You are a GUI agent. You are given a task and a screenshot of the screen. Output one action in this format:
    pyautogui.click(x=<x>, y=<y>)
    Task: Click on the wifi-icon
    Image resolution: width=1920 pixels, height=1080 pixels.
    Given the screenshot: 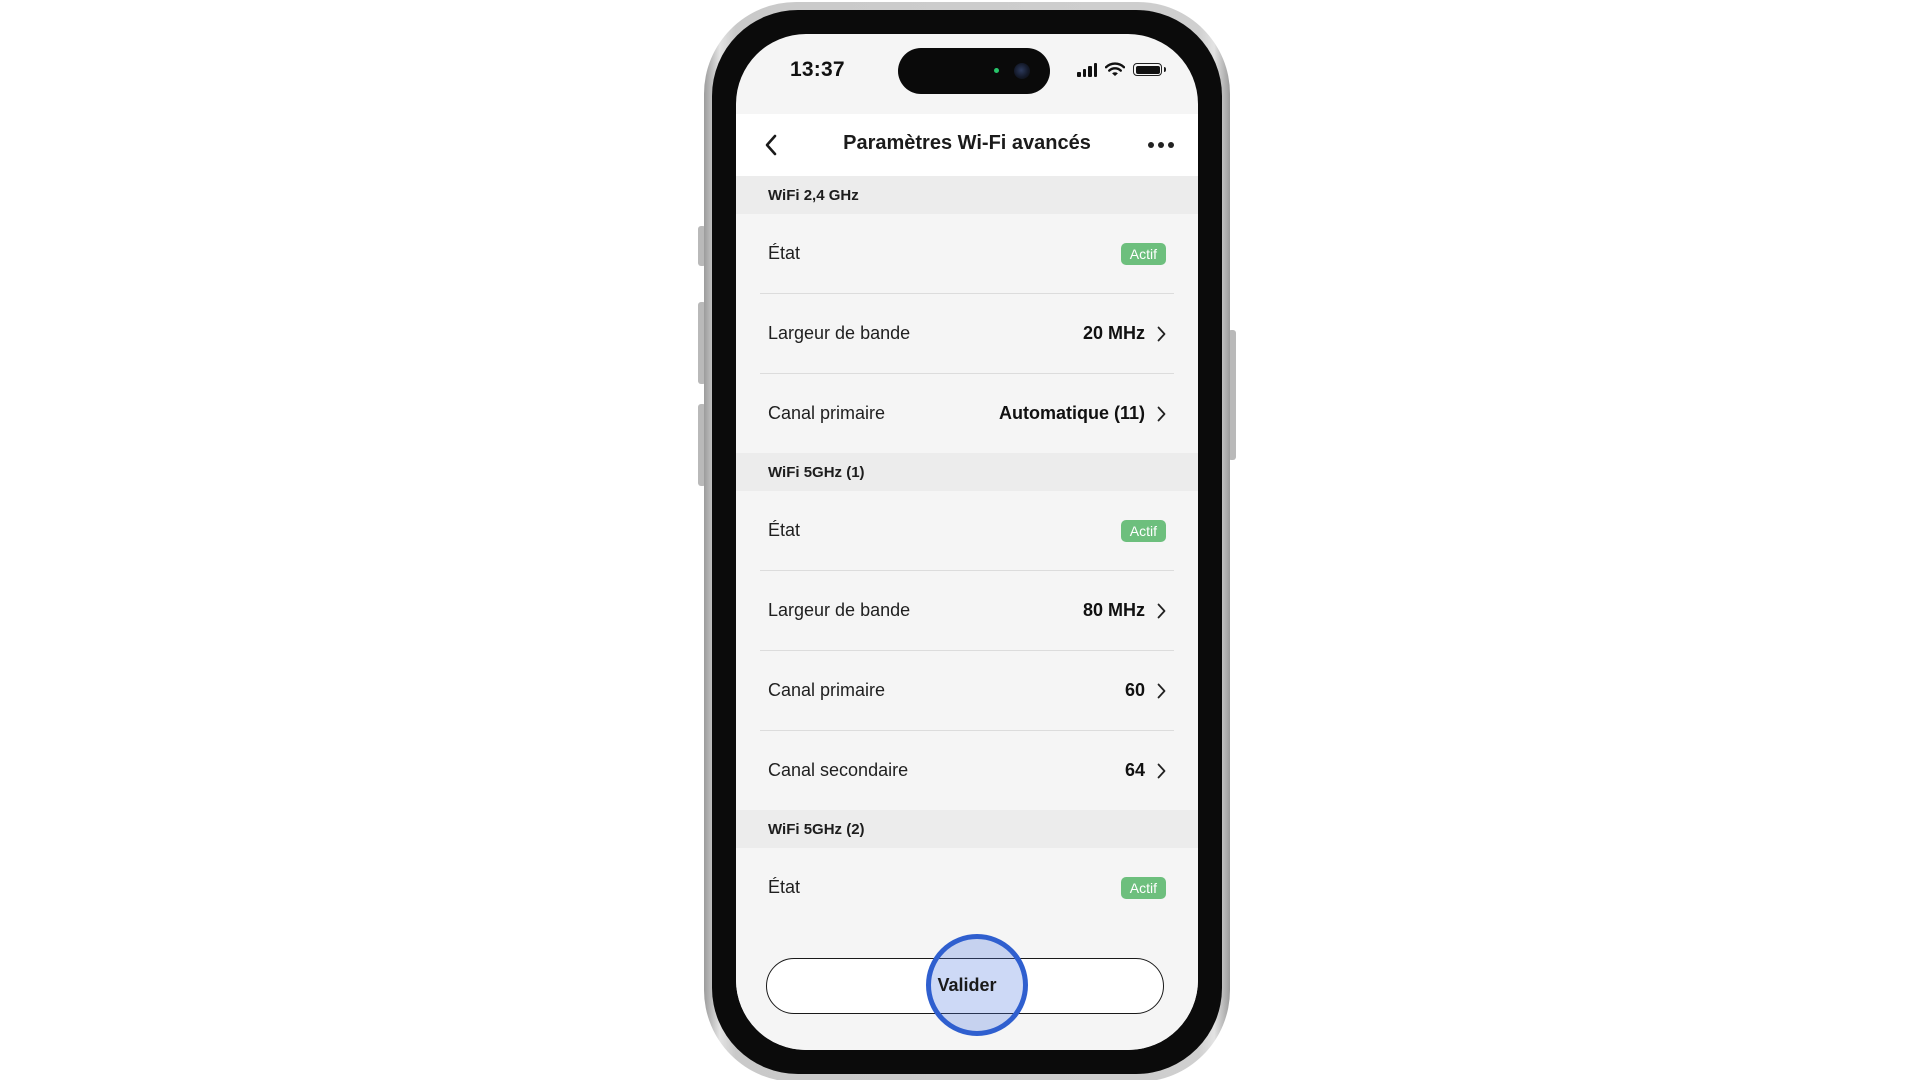 What is the action you would take?
    pyautogui.click(x=1115, y=69)
    